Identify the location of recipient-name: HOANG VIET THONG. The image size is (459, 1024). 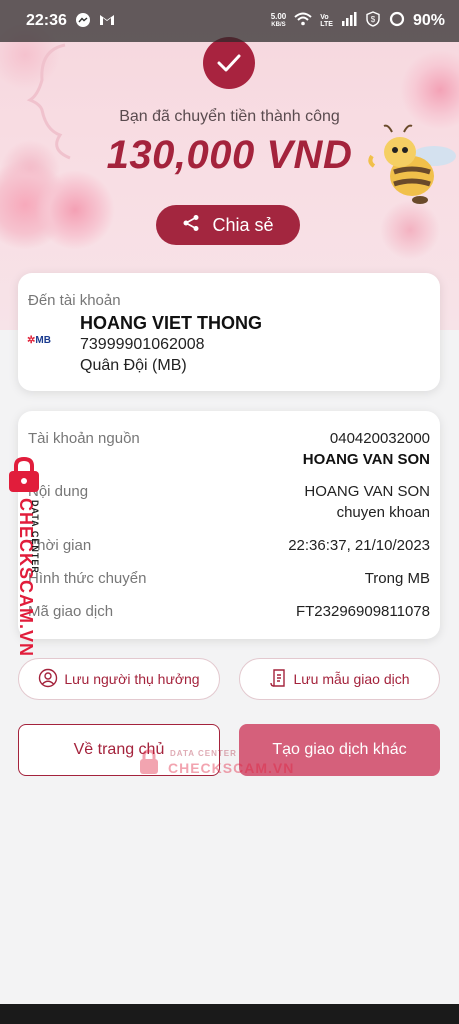
(171, 323).